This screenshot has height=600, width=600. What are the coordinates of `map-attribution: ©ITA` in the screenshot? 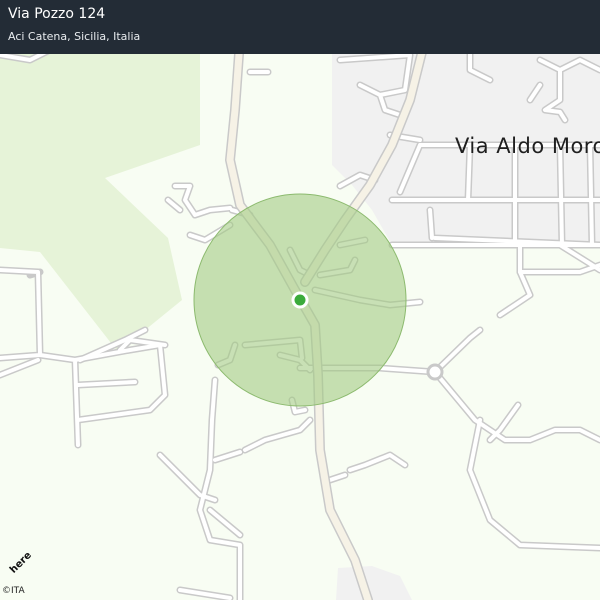 It's located at (13, 591).